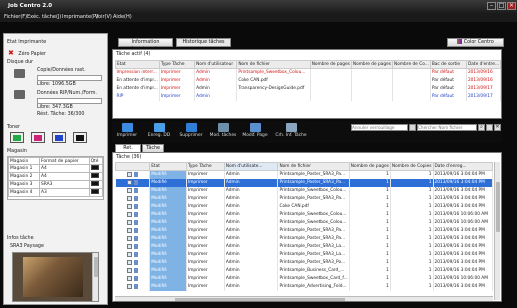  Describe the element at coordinates (260, 299) in the screenshot. I see `hscroll-thumb` at that location.